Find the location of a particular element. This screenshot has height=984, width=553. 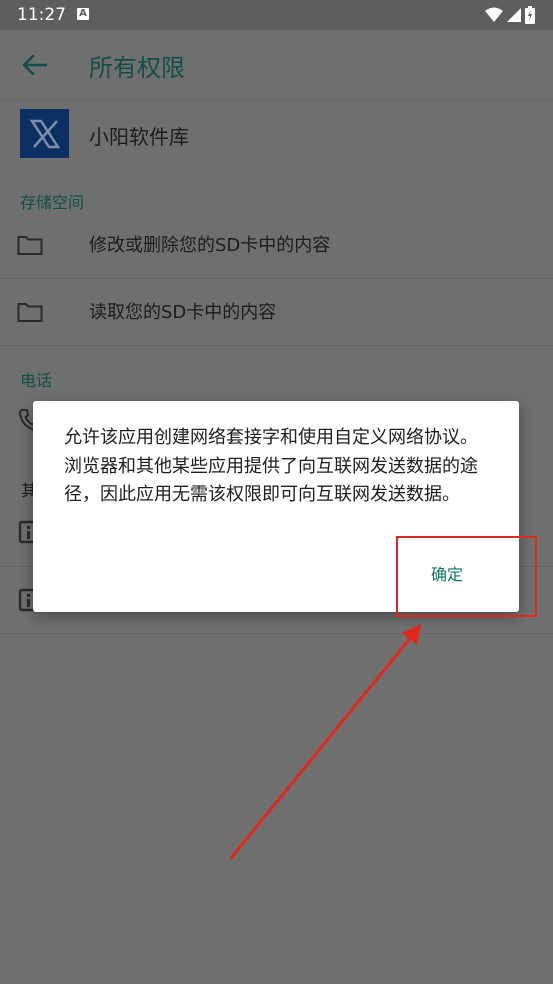

permission-item-read-sd: 读取您的SD卡中的内容 is located at coordinates (276, 312).